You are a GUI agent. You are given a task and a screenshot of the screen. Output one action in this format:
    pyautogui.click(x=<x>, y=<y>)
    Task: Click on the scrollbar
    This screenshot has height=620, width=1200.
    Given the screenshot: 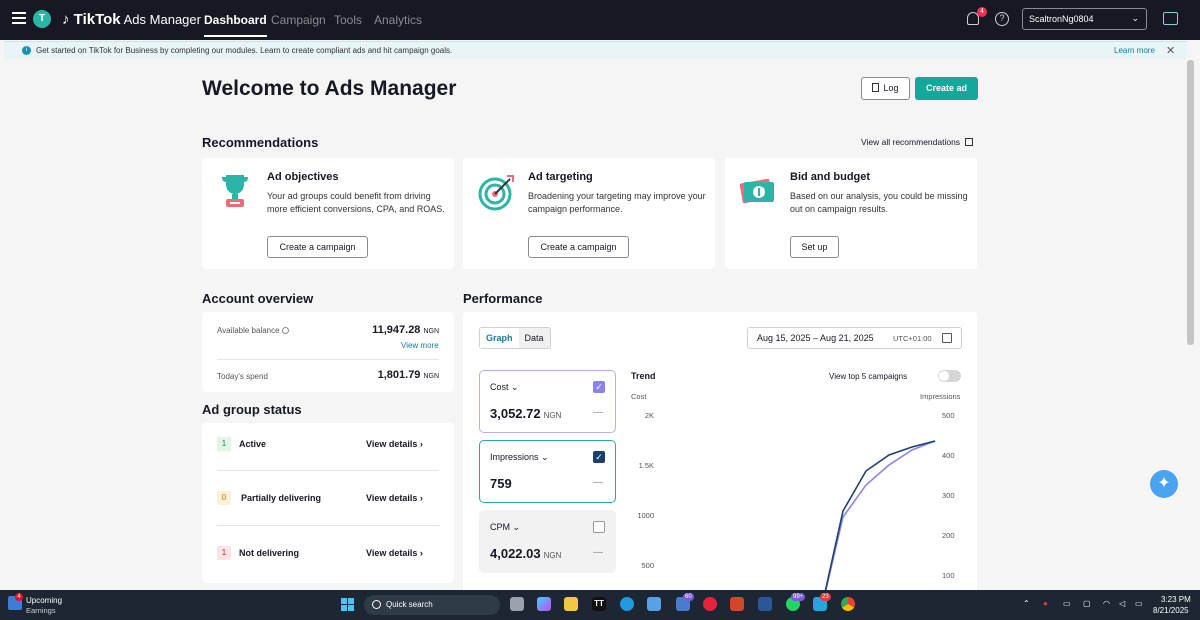 What is the action you would take?
    pyautogui.click(x=1190, y=202)
    